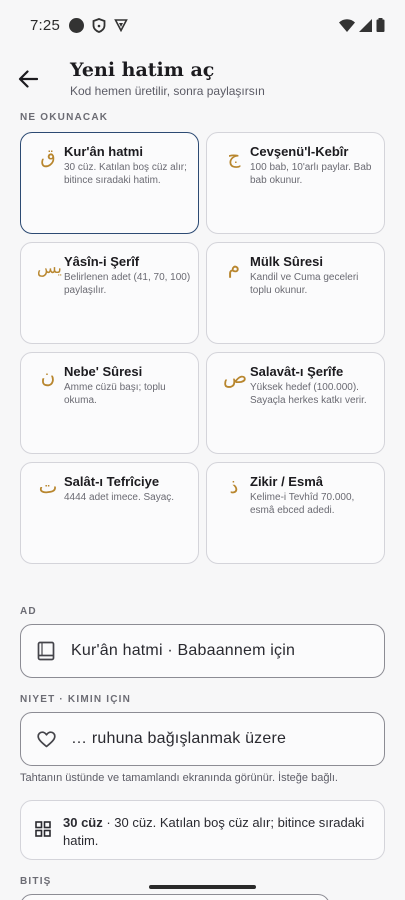  Describe the element at coordinates (286, 481) in the screenshot. I see `card-title: Zikir / Esmâ` at that location.